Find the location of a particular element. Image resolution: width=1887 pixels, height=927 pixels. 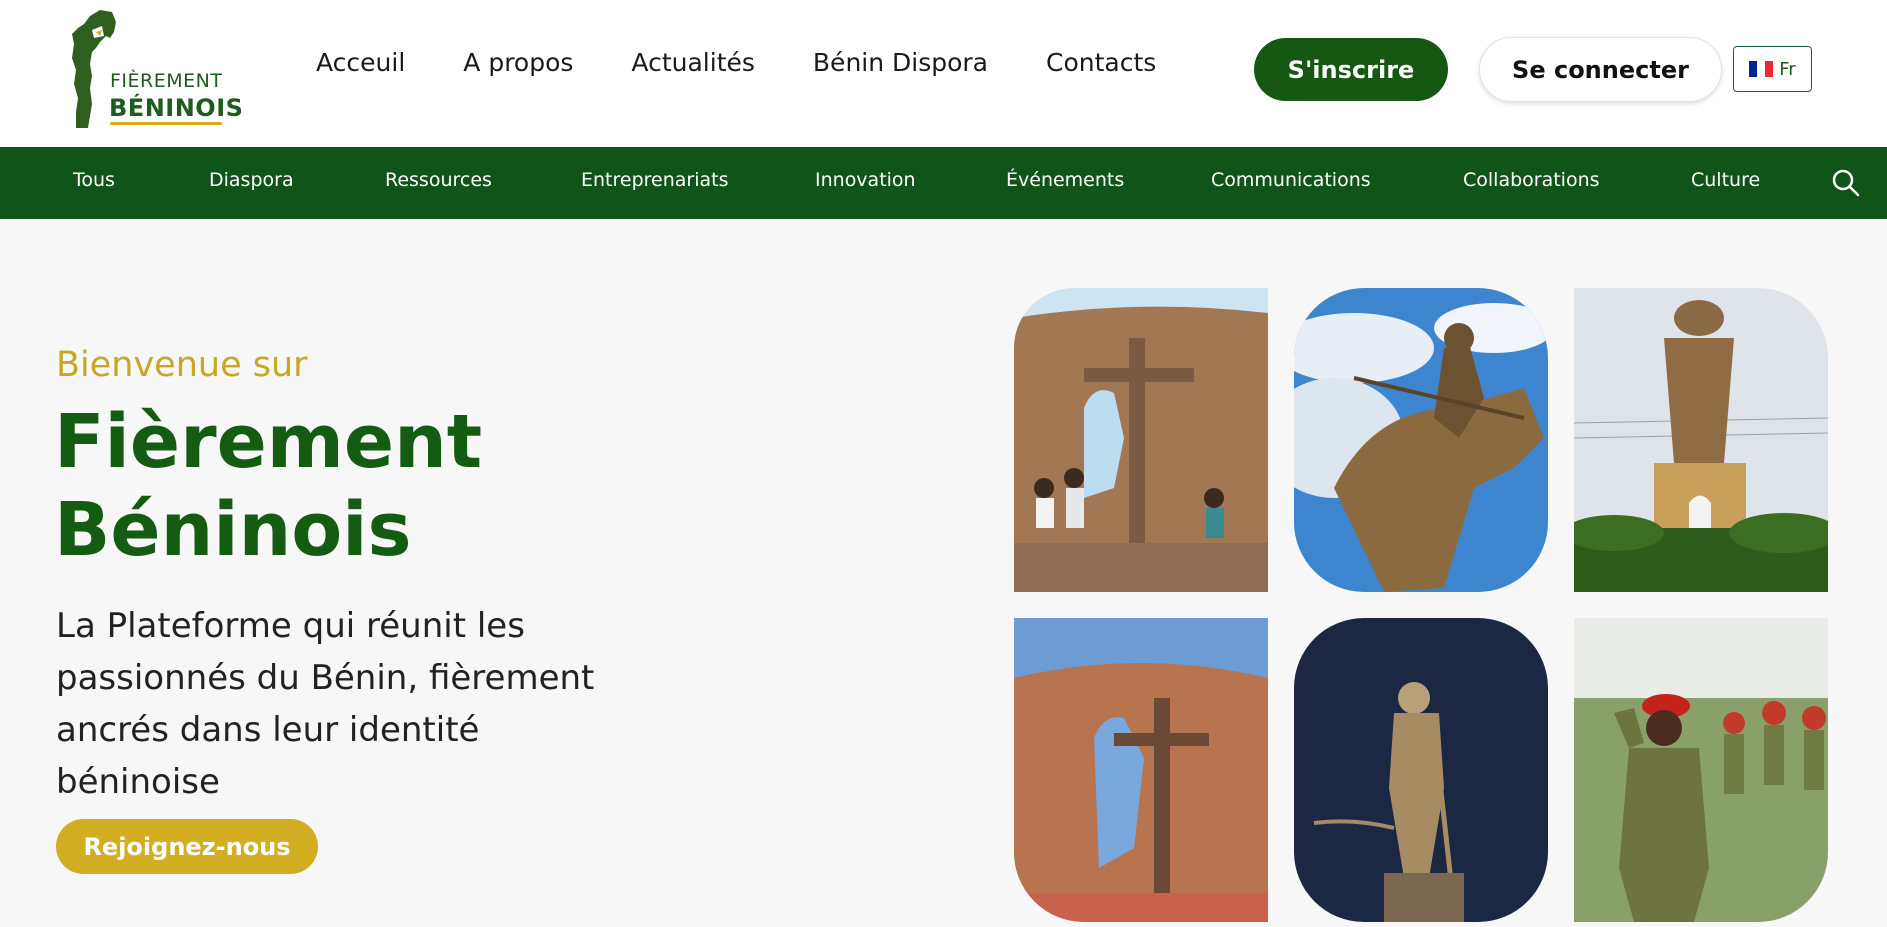

hero-title: Fièrement Béninois is located at coordinates (354, 486).